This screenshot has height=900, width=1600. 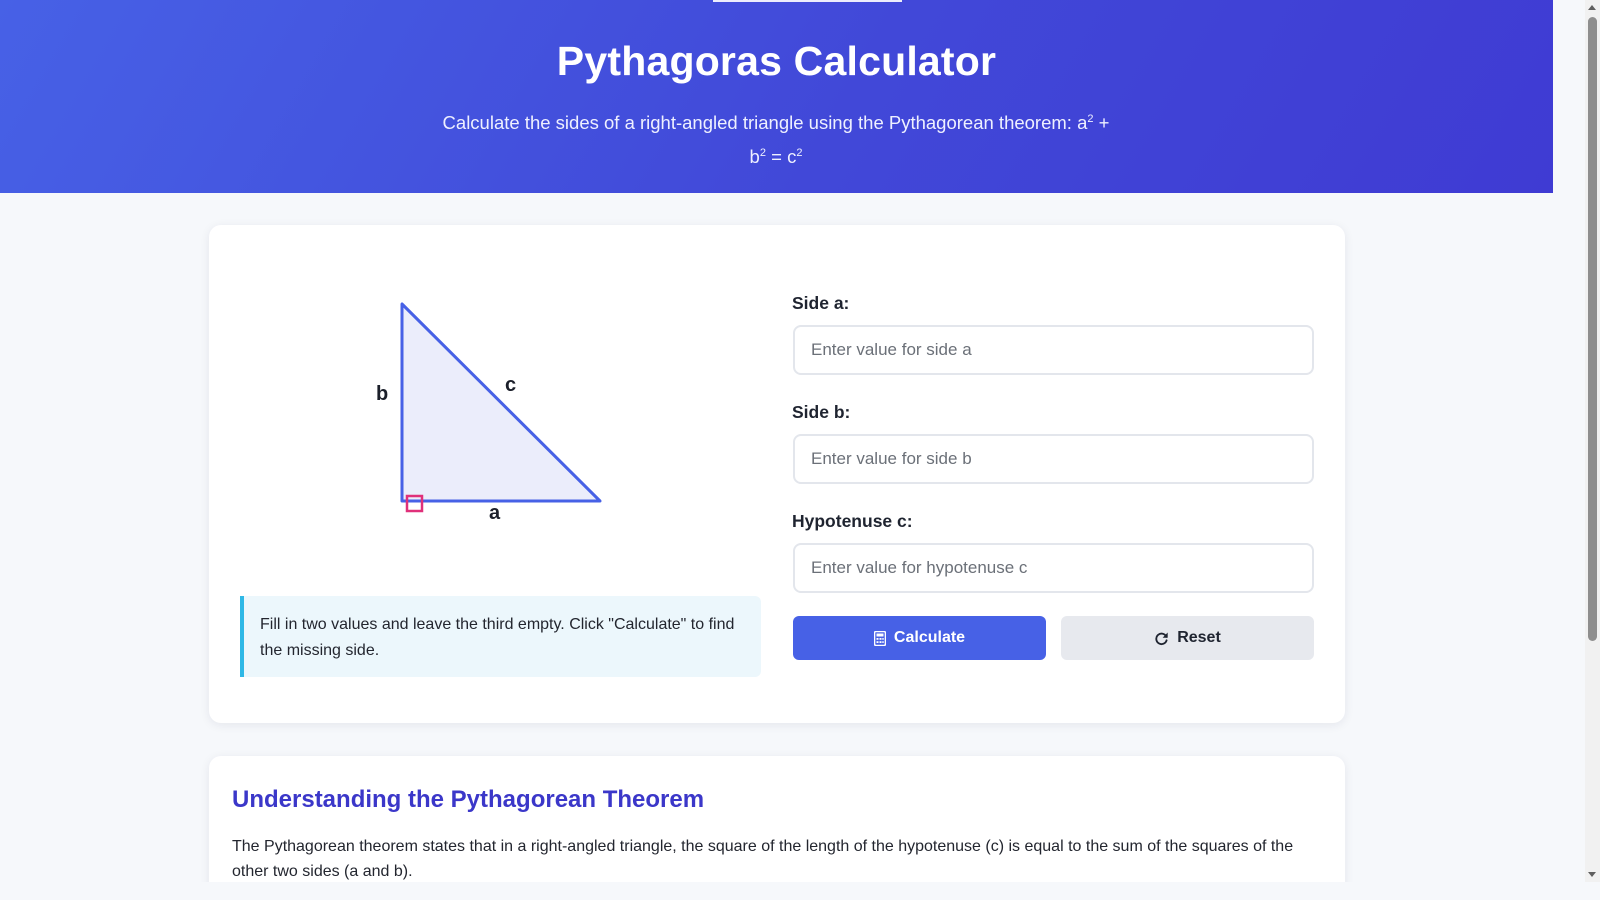 What do you see at coordinates (511, 385) in the screenshot?
I see `side-c-label: c` at bounding box center [511, 385].